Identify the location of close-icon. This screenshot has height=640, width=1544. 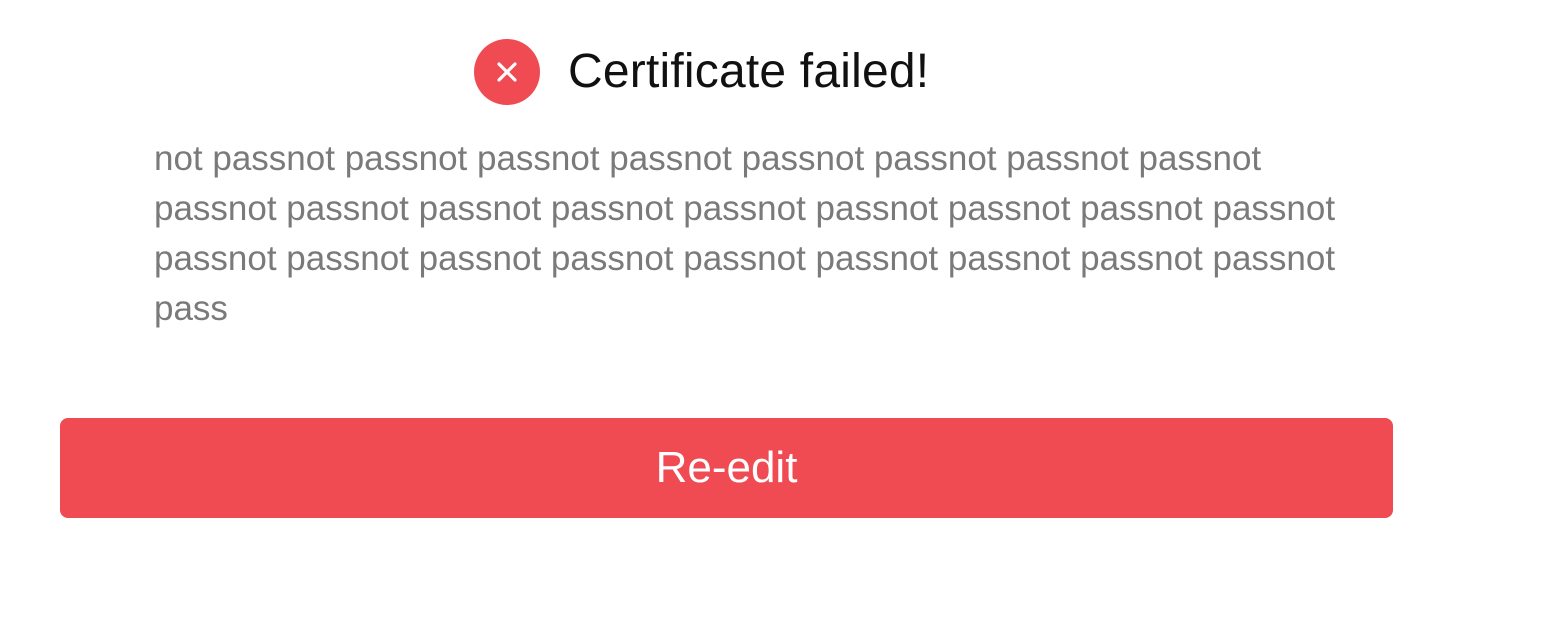
(507, 72).